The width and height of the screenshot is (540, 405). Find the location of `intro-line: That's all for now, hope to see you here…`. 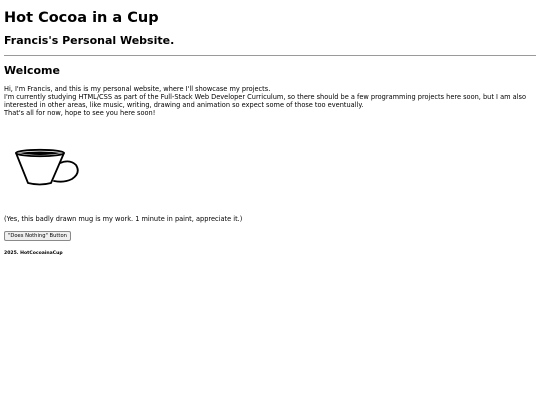

intro-line: That's all for now, hope to see you here… is located at coordinates (80, 113).